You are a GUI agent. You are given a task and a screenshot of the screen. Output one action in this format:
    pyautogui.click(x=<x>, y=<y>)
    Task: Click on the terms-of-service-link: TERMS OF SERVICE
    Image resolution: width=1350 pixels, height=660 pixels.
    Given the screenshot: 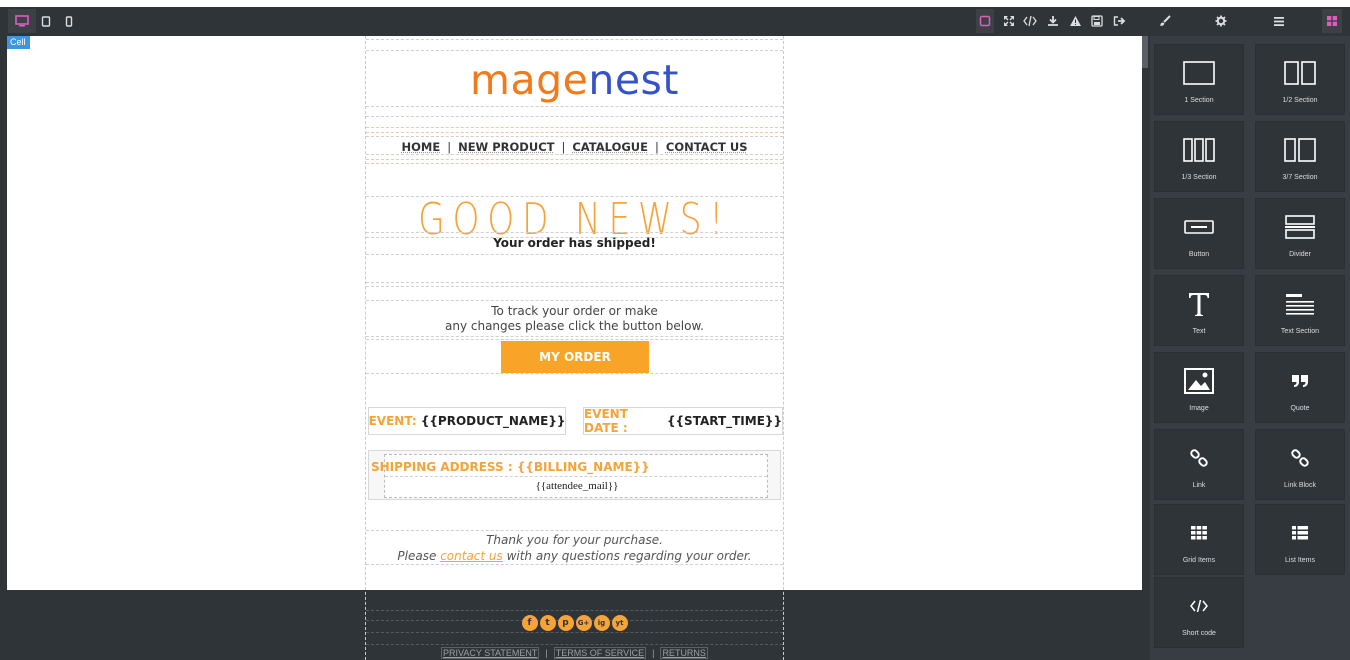 What is the action you would take?
    pyautogui.click(x=600, y=653)
    